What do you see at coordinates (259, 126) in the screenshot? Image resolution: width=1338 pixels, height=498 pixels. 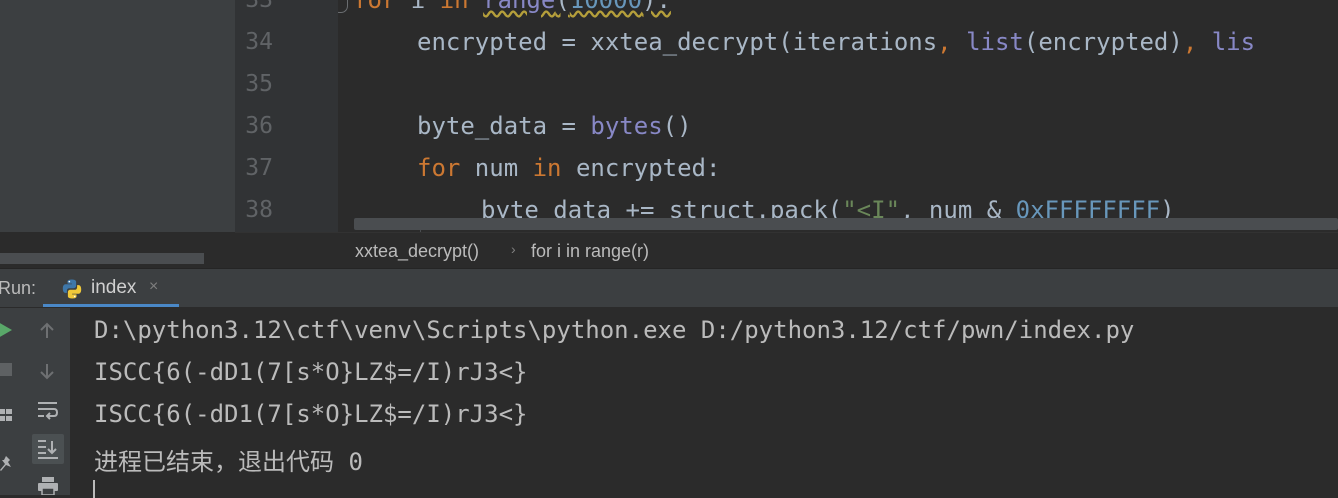 I see `line-number: 36` at bounding box center [259, 126].